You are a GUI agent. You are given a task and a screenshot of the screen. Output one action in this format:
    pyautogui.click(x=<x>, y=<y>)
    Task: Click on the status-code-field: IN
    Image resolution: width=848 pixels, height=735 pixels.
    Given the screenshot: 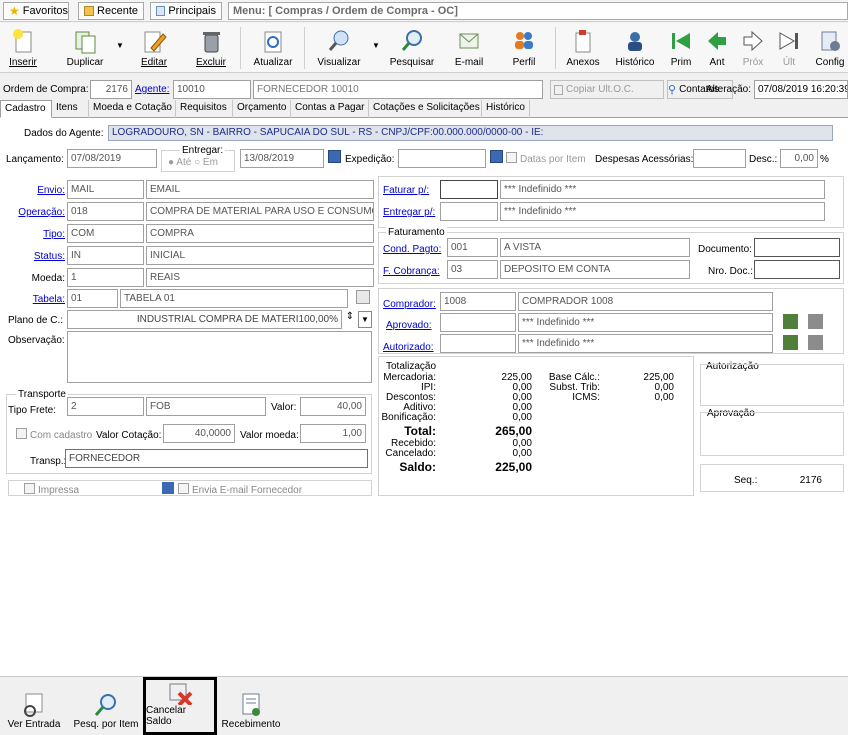 What is the action you would take?
    pyautogui.click(x=105, y=255)
    